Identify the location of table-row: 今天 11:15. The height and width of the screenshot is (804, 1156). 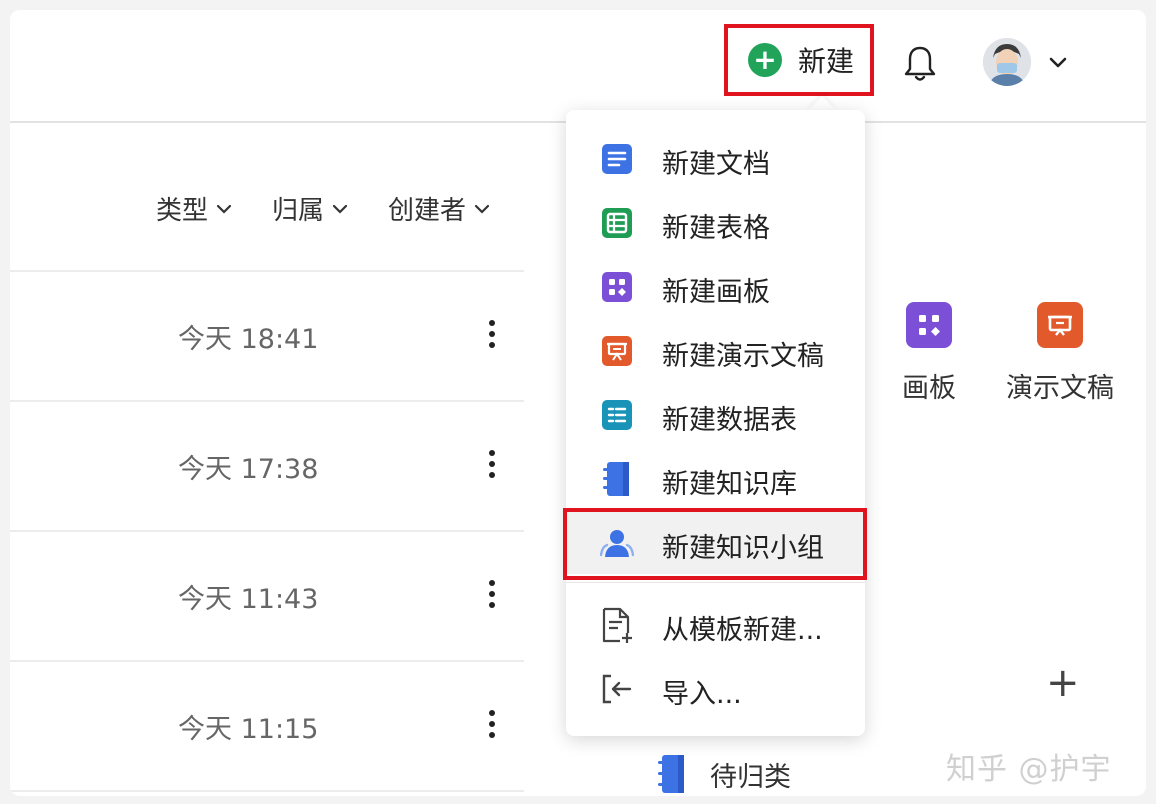
(267, 725).